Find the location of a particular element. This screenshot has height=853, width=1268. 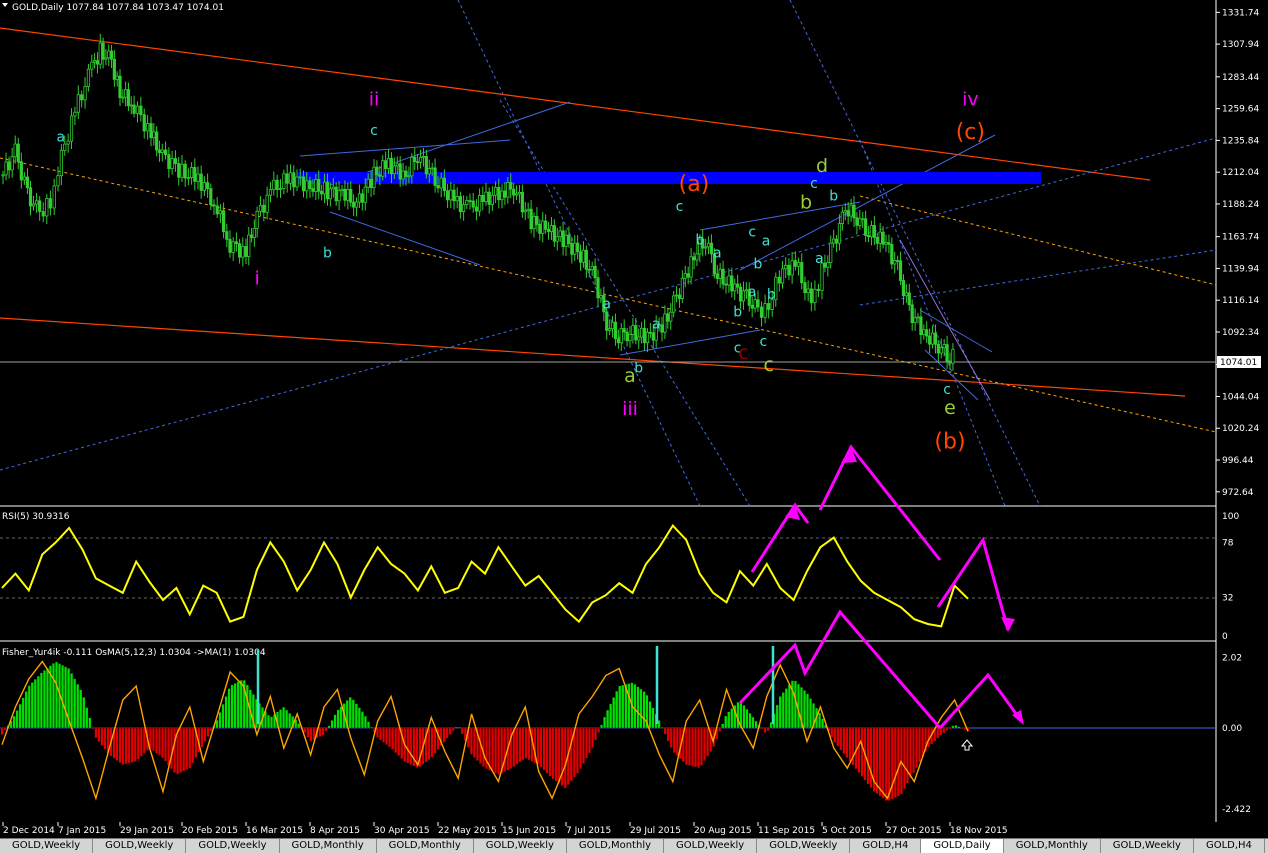

rsi-tick-label: 78 is located at coordinates (1228, 543).